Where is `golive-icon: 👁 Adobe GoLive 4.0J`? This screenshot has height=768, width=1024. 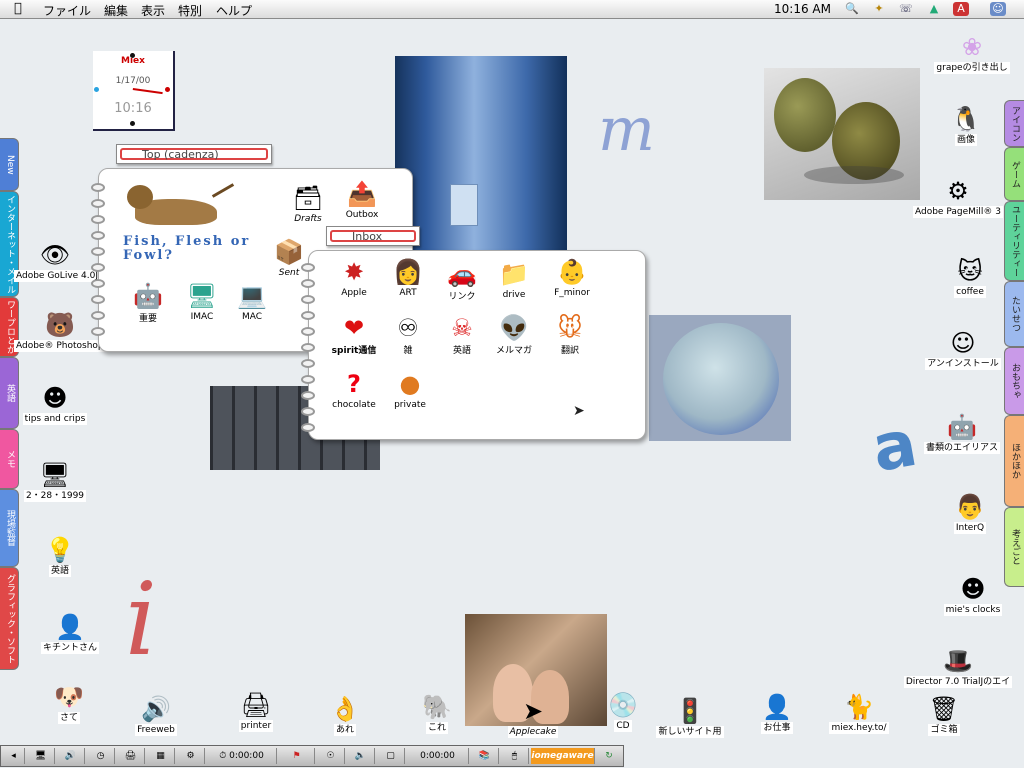 golive-icon: 👁 Adobe GoLive 4.0J is located at coordinates (57, 261).